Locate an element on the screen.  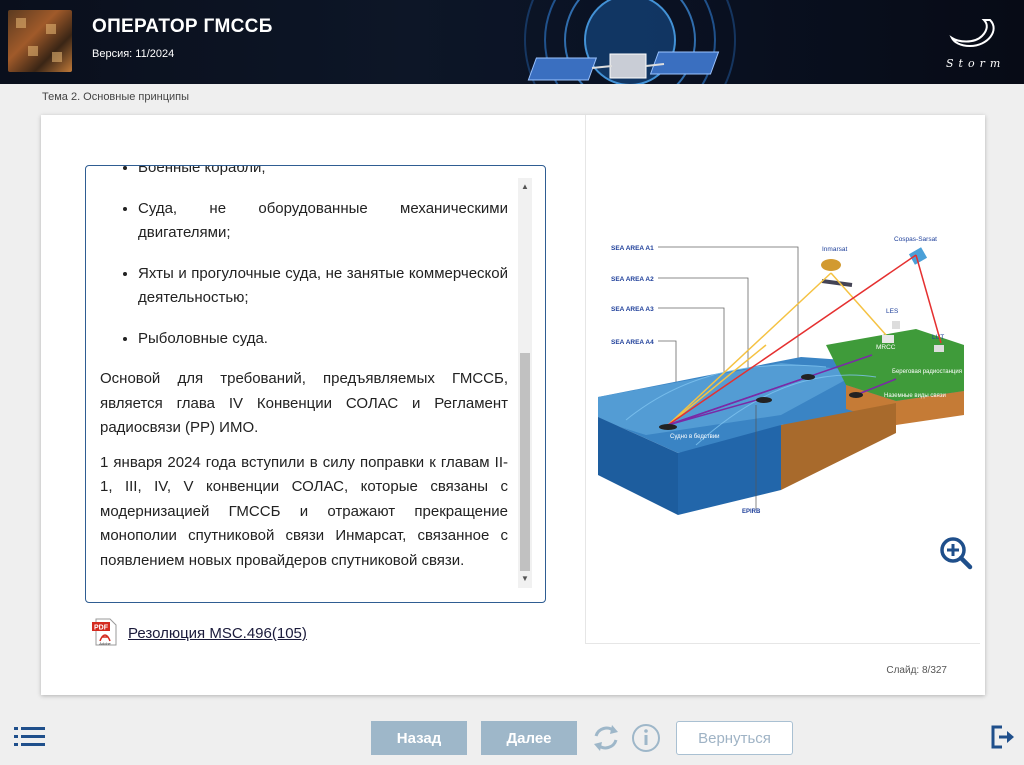
sea-area-label: SEA AREA A2 is located at coordinates (632, 279).